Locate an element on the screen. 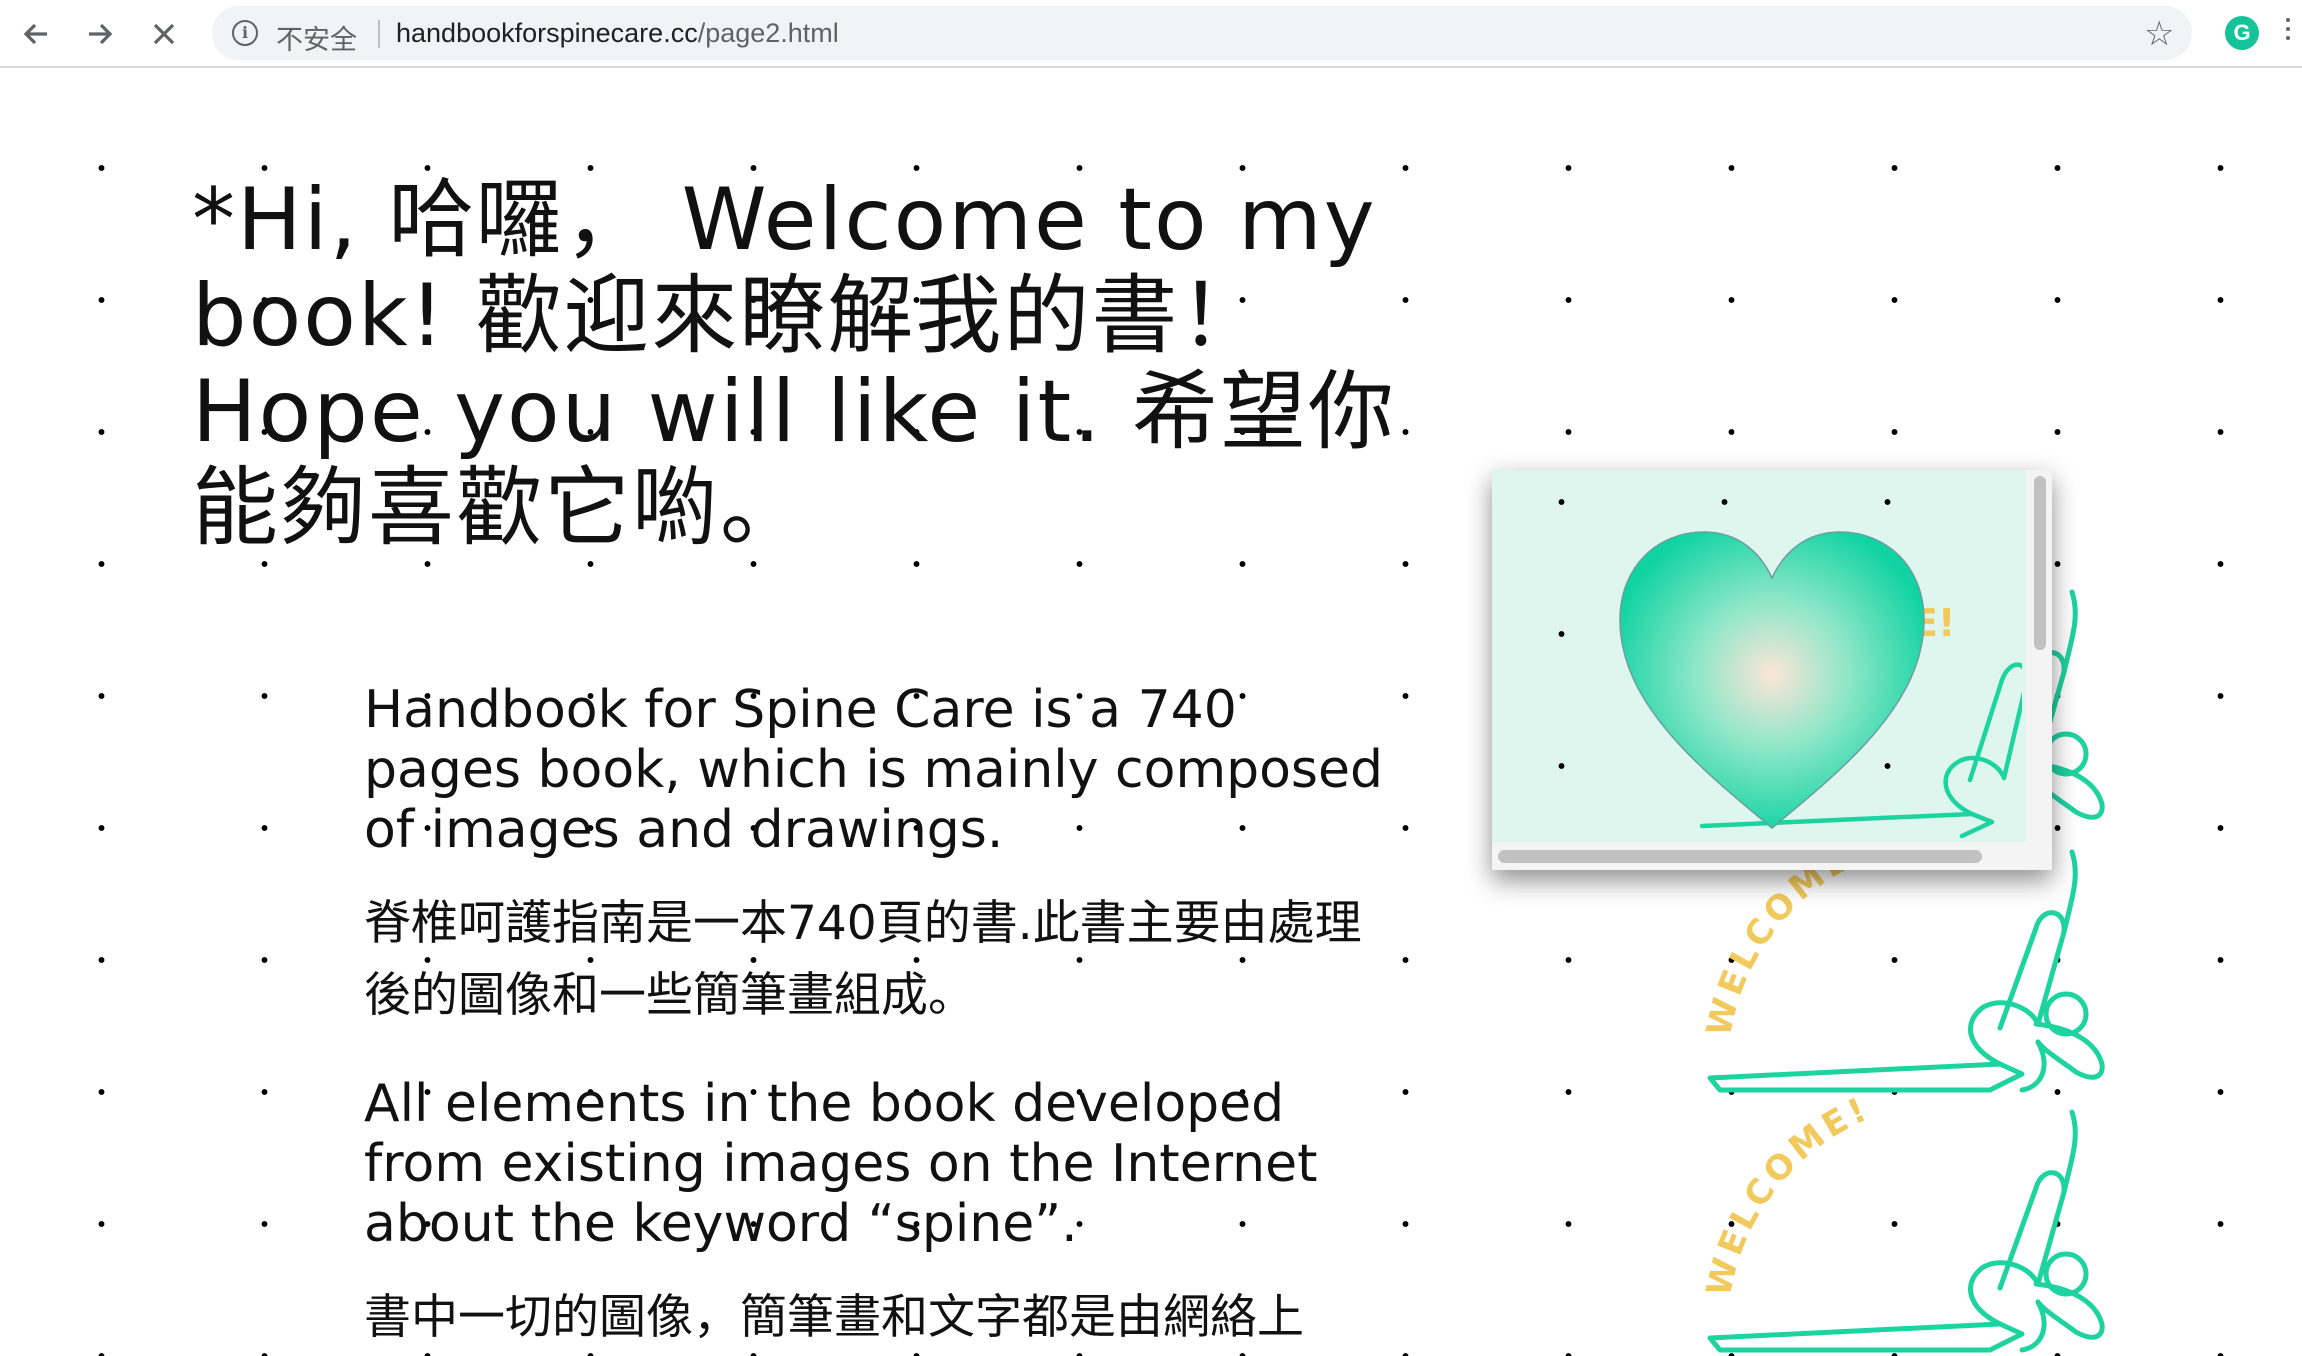 This screenshot has height=1356, width=2302. svg-text: WELCOME! is located at coordinates (1788, 1194).